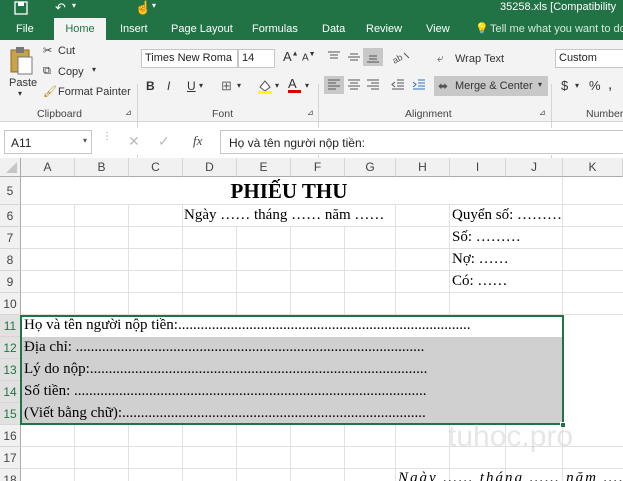 The width and height of the screenshot is (623, 481). Describe the element at coordinates (556, 29) in the screenshot. I see `tell-me-box: Tell me what you want to do` at that location.